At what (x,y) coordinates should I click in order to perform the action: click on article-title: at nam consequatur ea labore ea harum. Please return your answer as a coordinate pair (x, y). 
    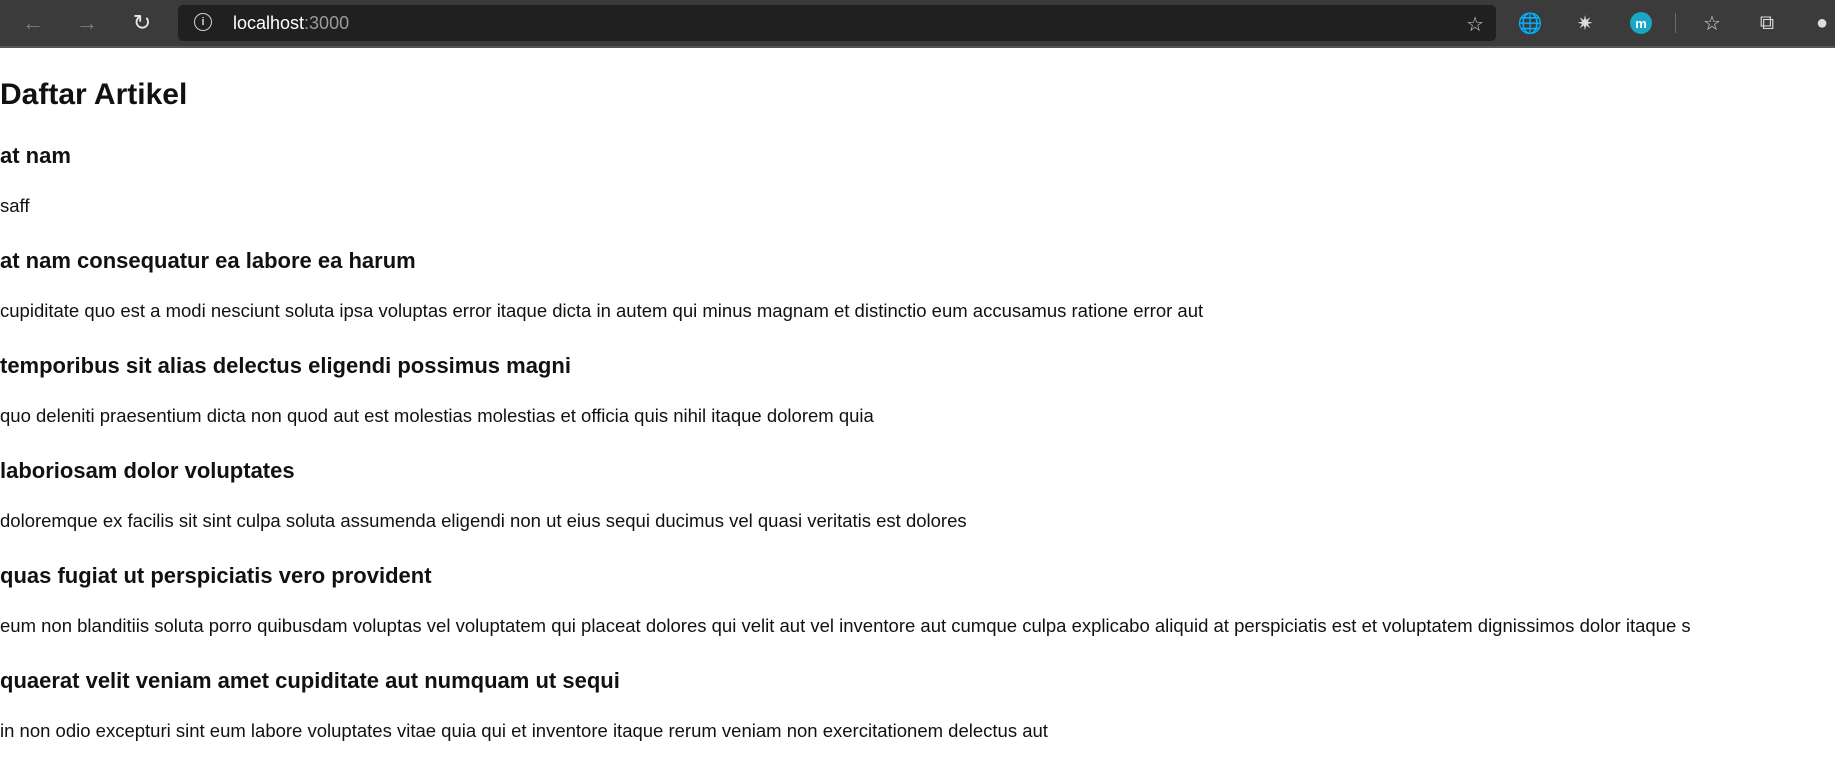
    Looking at the image, I should click on (208, 260).